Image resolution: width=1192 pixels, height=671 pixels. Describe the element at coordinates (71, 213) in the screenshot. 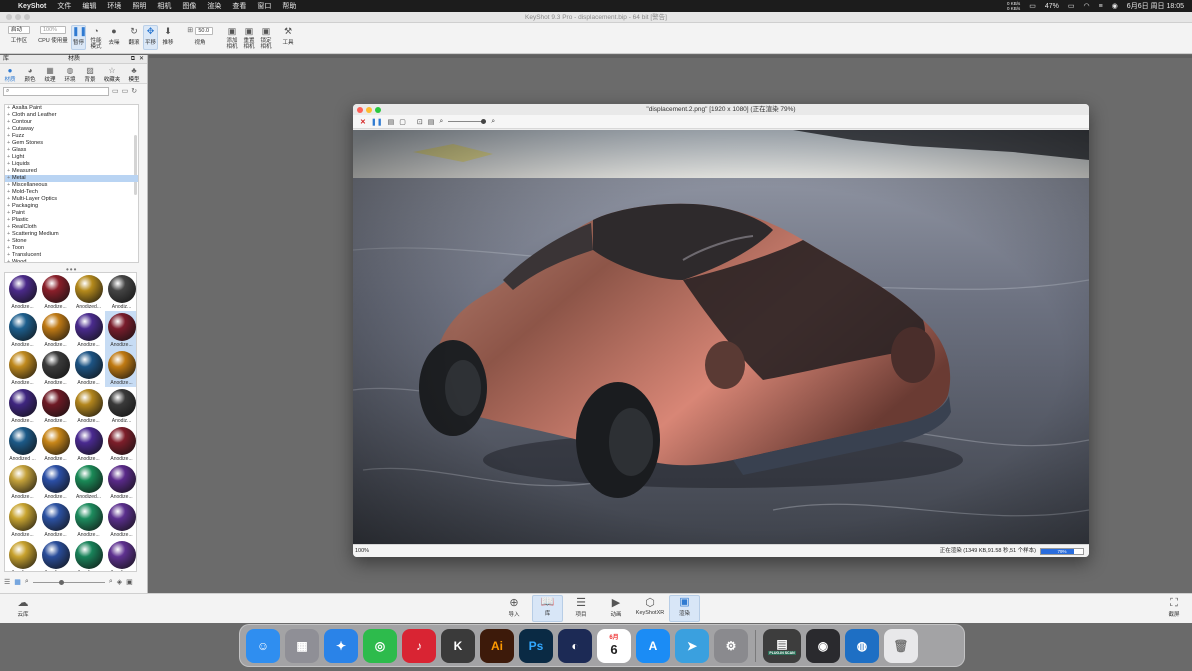

I see `tree-item: + Paint` at that location.